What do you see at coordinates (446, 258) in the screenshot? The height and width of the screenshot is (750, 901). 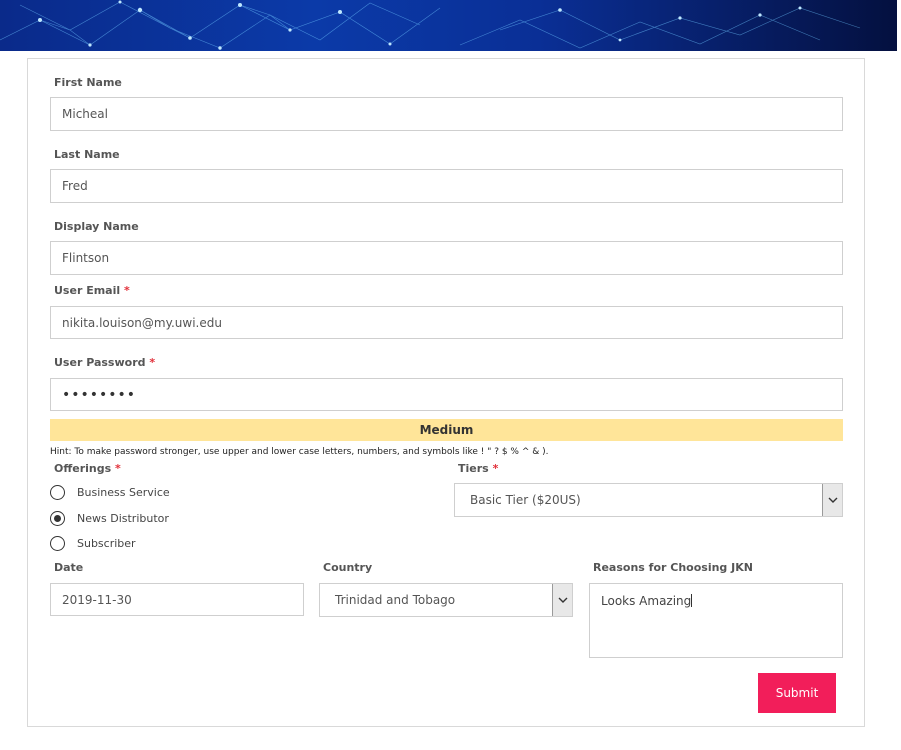 I see `display-name-input: Flintson` at bounding box center [446, 258].